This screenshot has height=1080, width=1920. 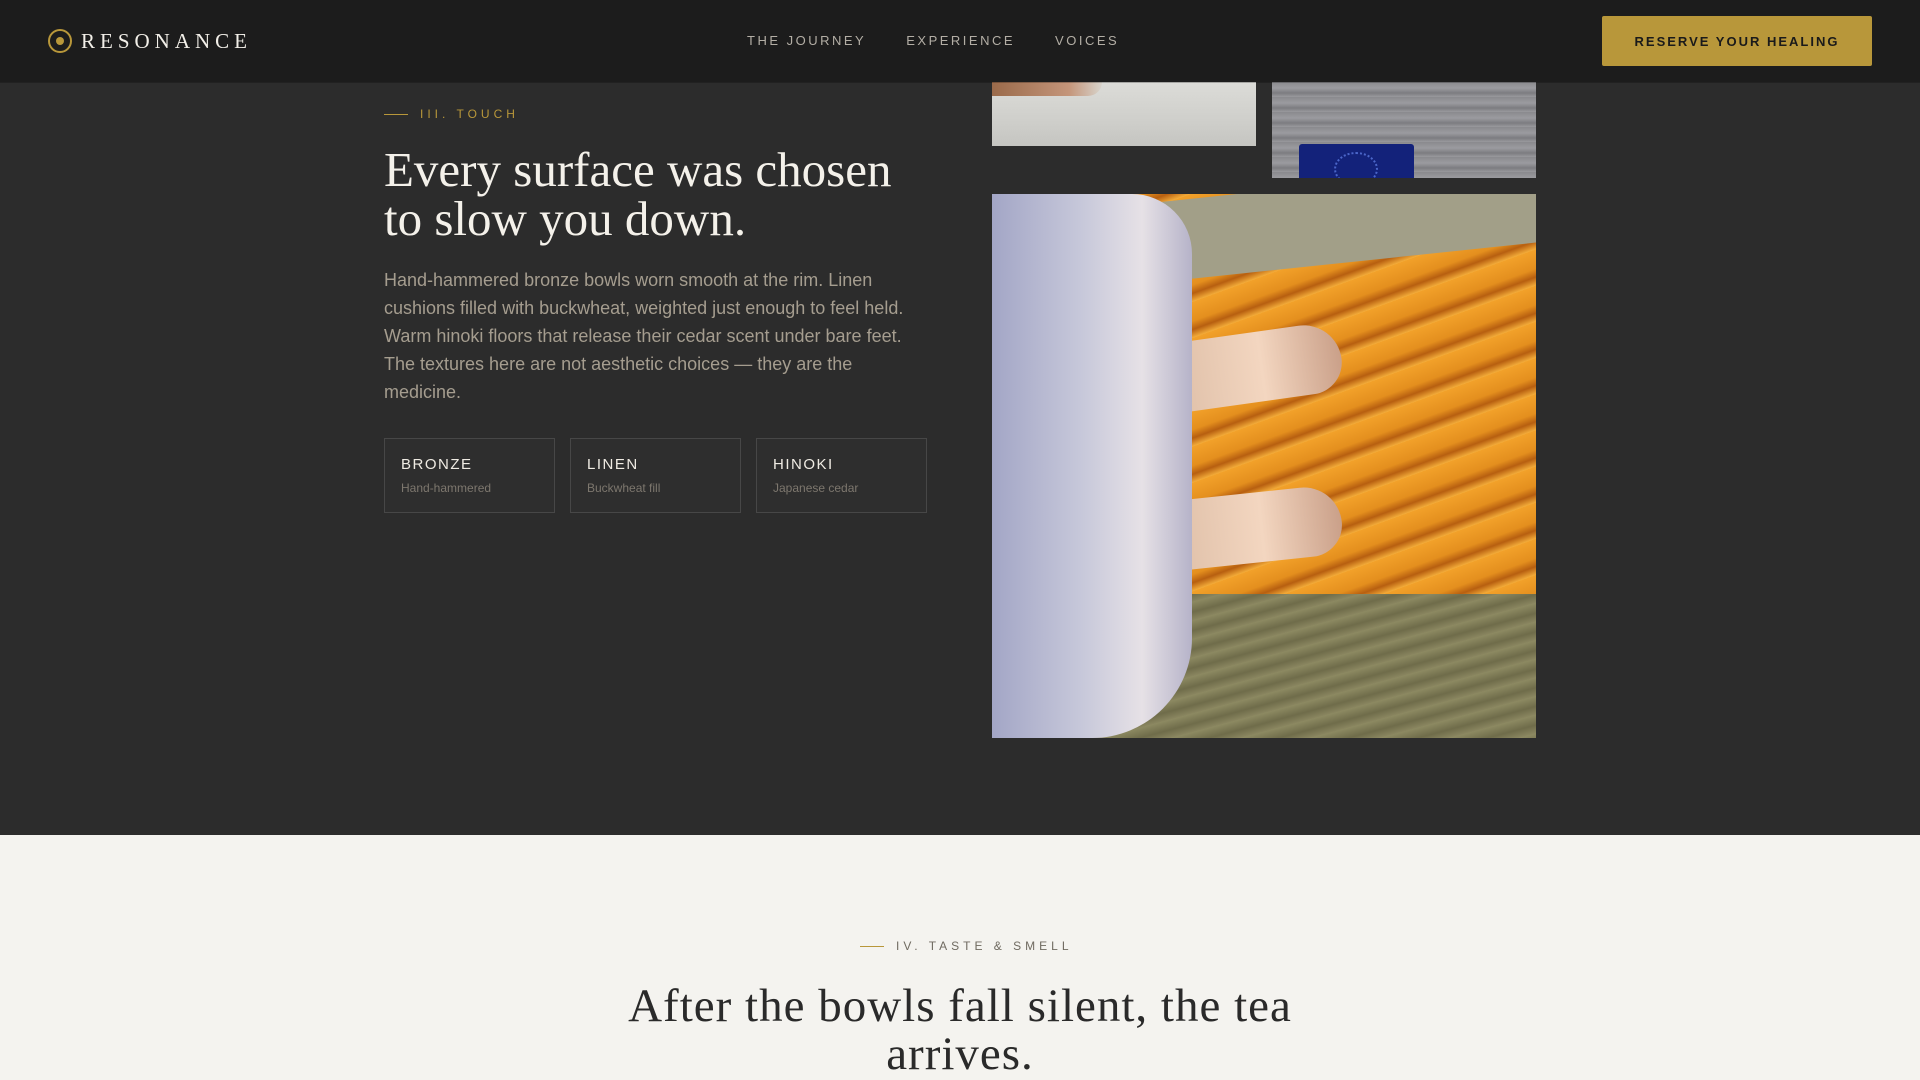 What do you see at coordinates (1264, 466) in the screenshot?
I see `photo-bare-feet-hinoki-floor` at bounding box center [1264, 466].